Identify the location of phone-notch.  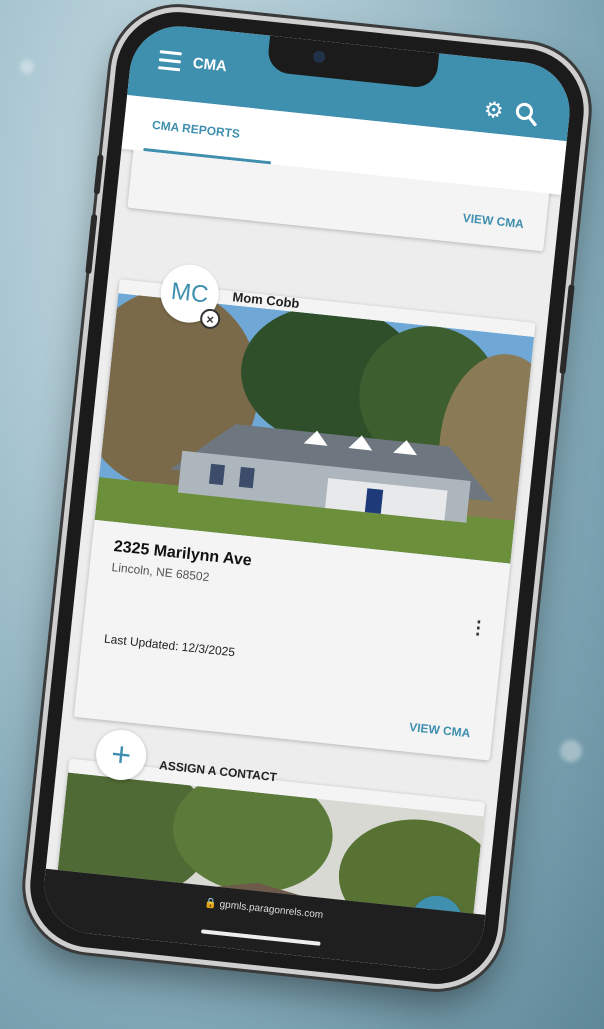
(353, 62).